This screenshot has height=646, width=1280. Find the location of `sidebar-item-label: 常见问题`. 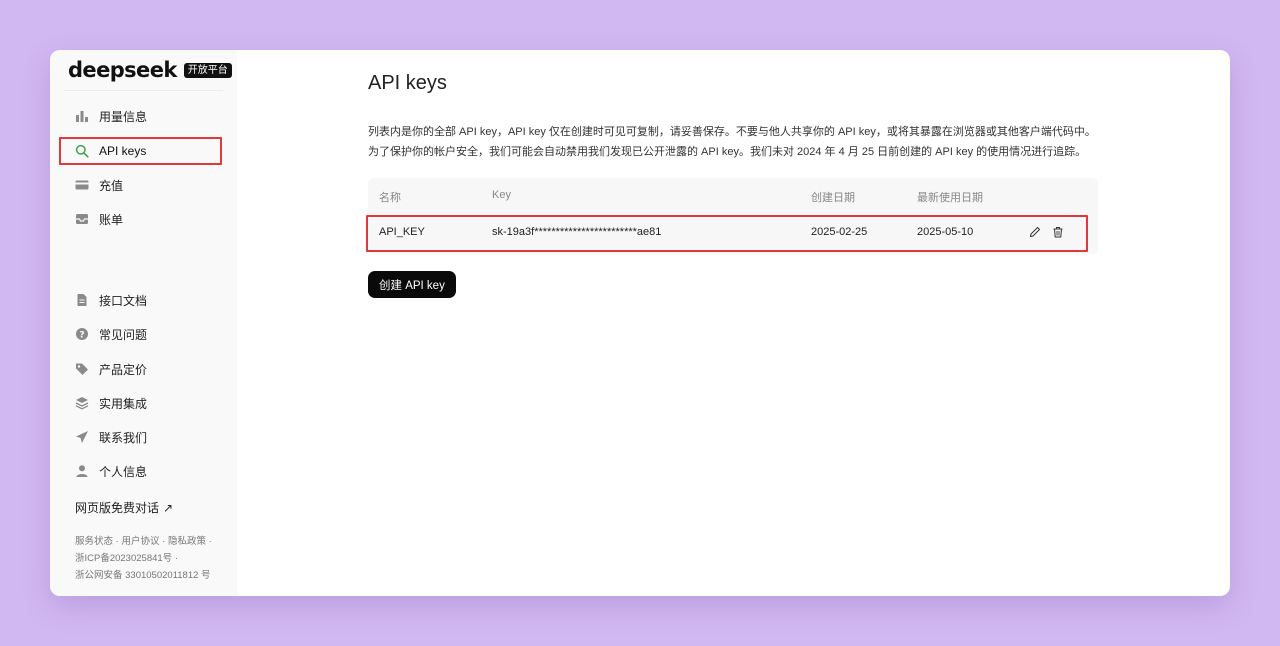

sidebar-item-label: 常见问题 is located at coordinates (123, 334).